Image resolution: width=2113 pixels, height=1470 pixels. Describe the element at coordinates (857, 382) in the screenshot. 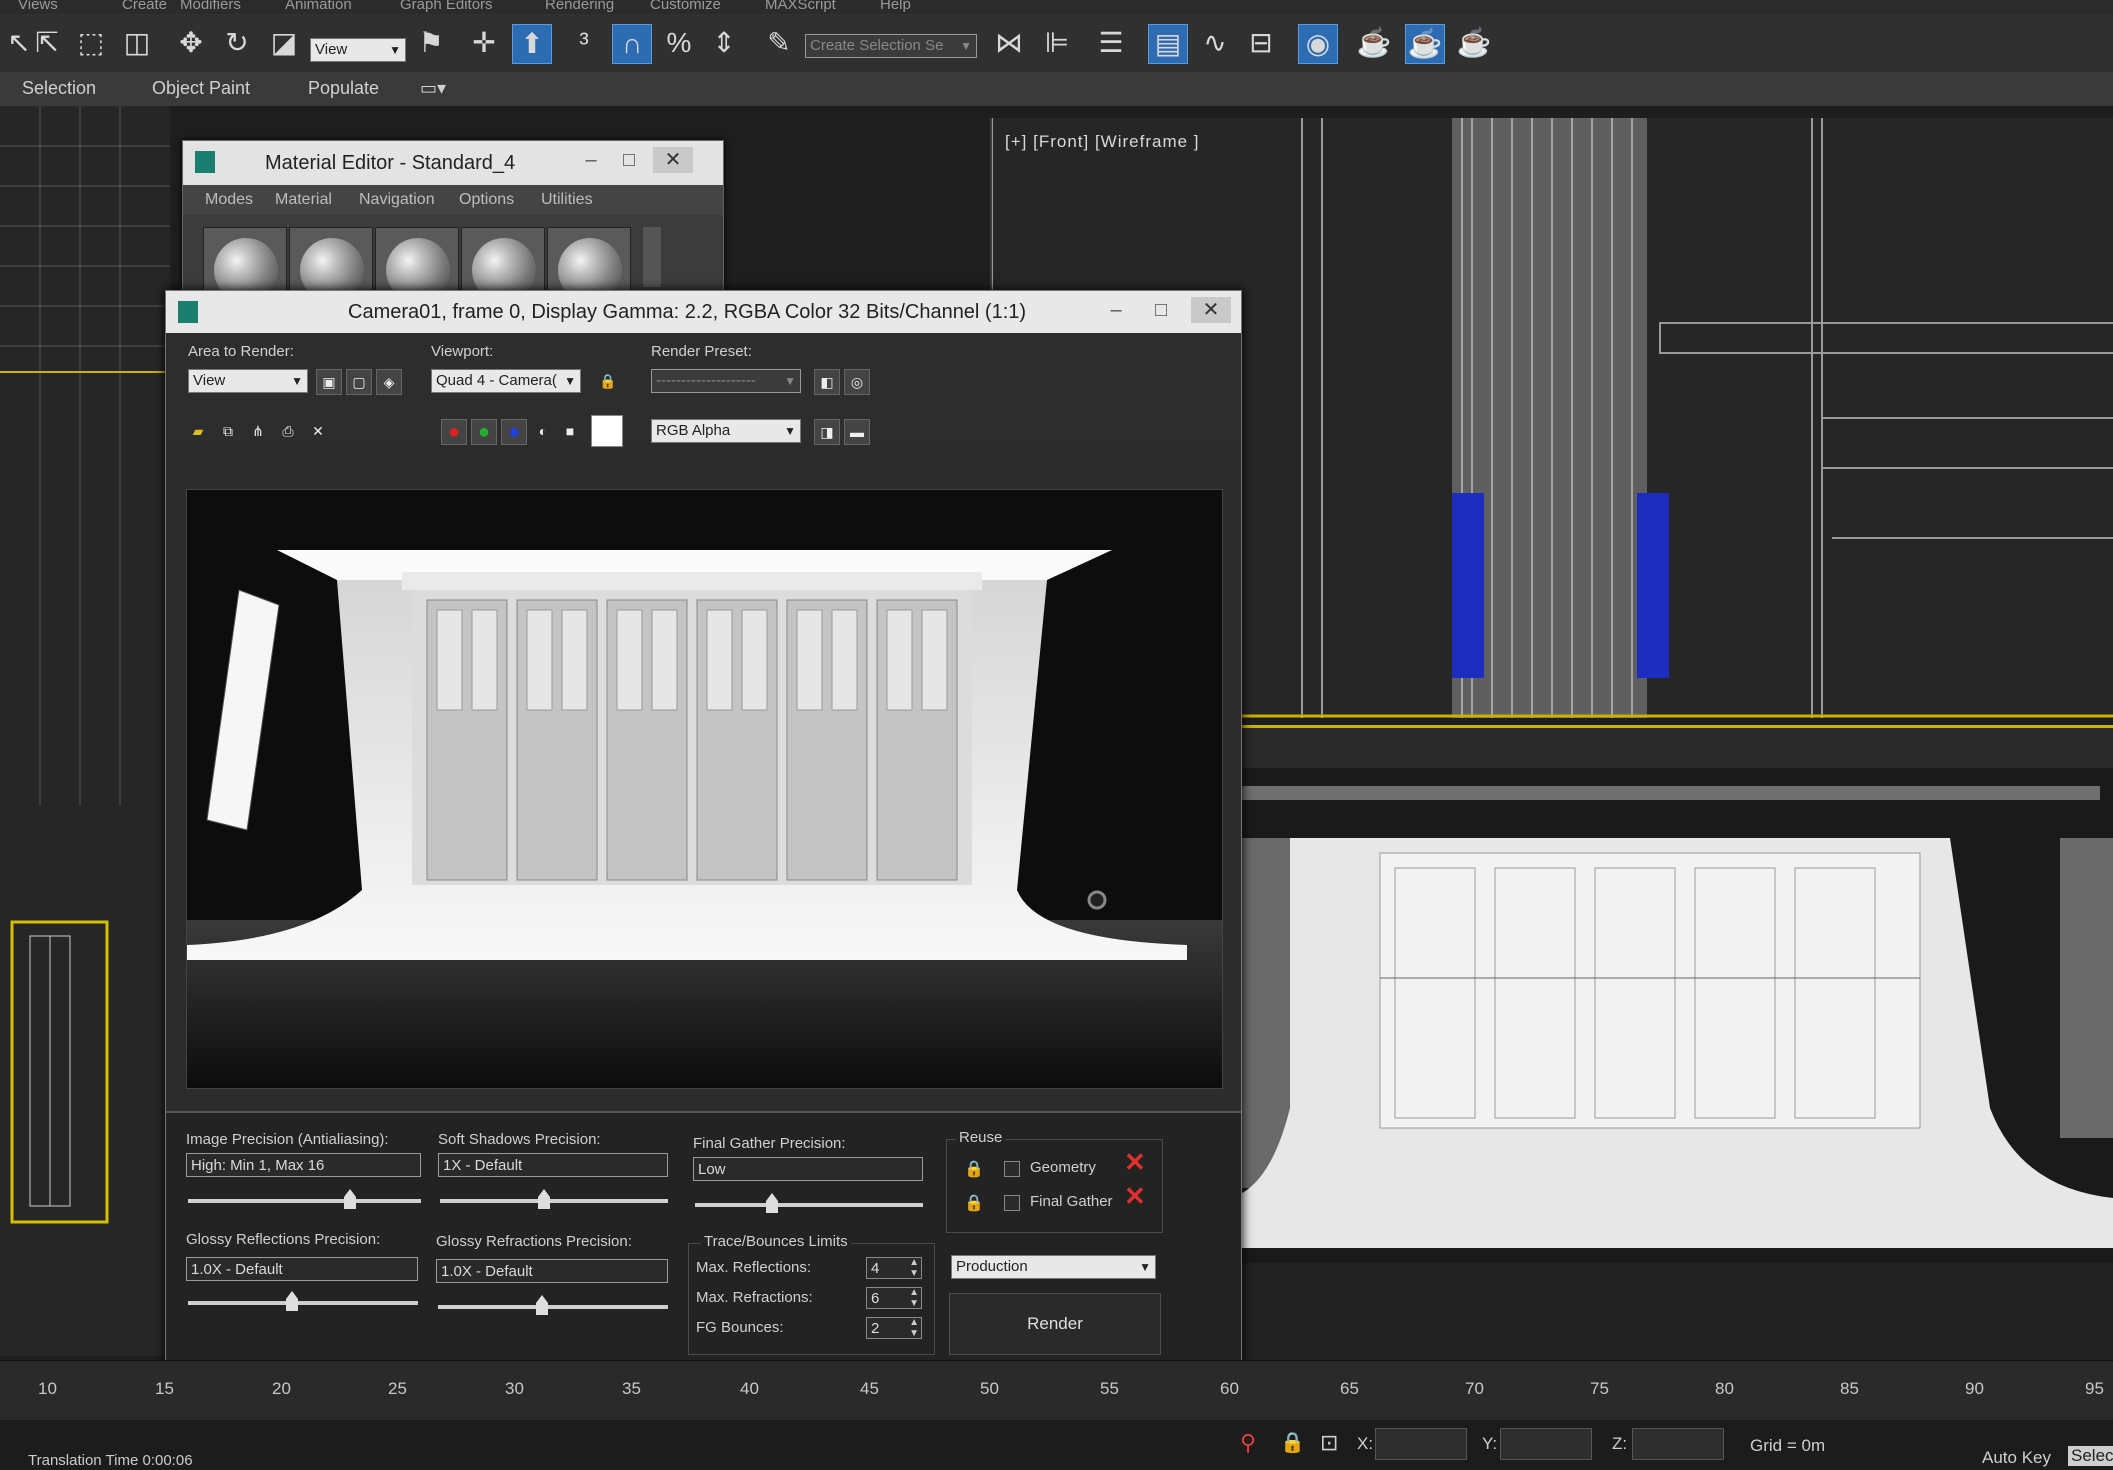

I see `environment-icon: ◎` at that location.